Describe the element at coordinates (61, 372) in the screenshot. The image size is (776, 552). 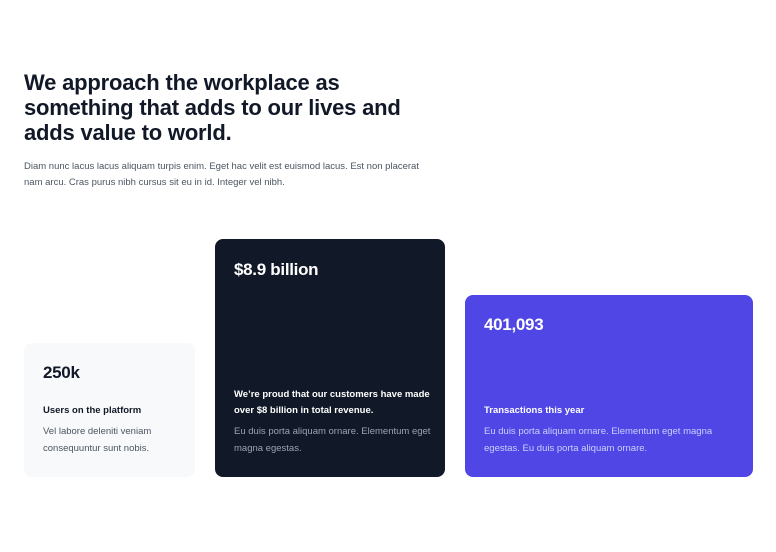
I see `stat-value: 250k` at that location.